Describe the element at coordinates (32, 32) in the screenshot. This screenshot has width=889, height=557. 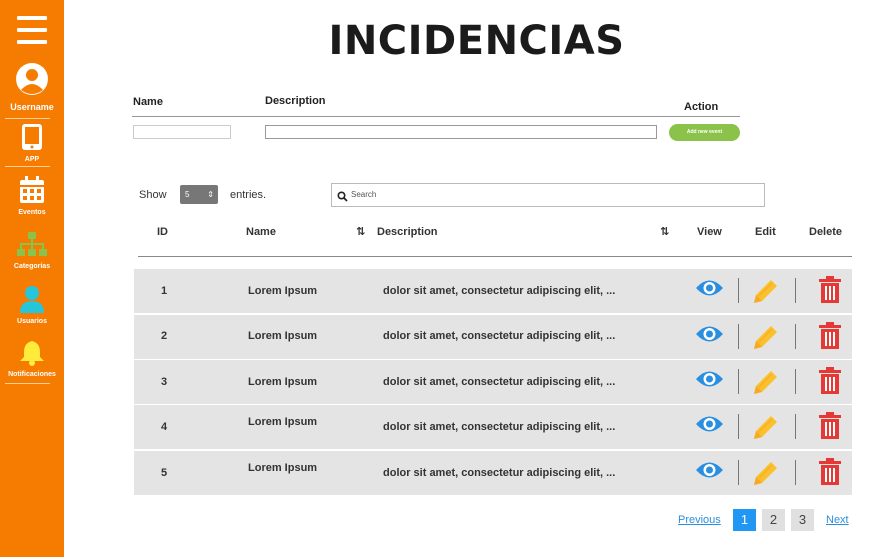
I see `hamburger-icon` at that location.